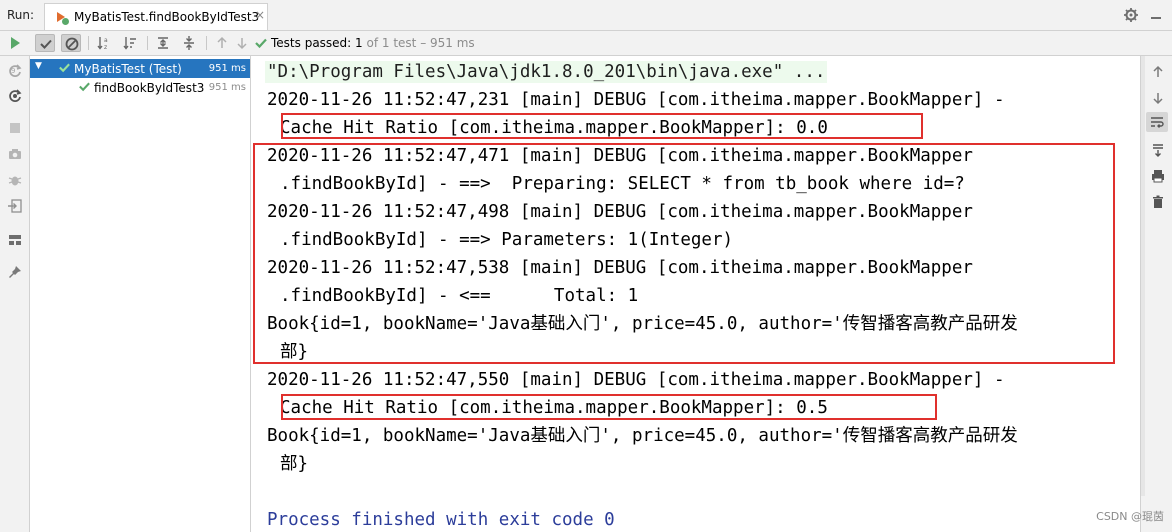  What do you see at coordinates (1156, 294) in the screenshot?
I see `right-action-strip` at bounding box center [1156, 294].